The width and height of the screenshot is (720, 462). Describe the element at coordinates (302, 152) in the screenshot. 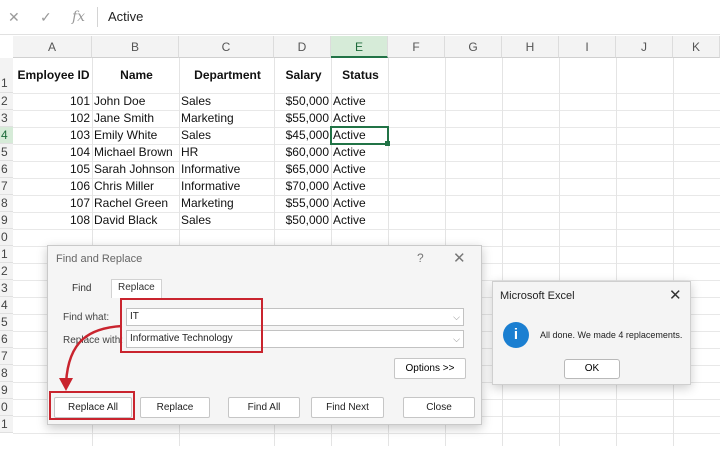

I see `table-cell: $60,000` at that location.